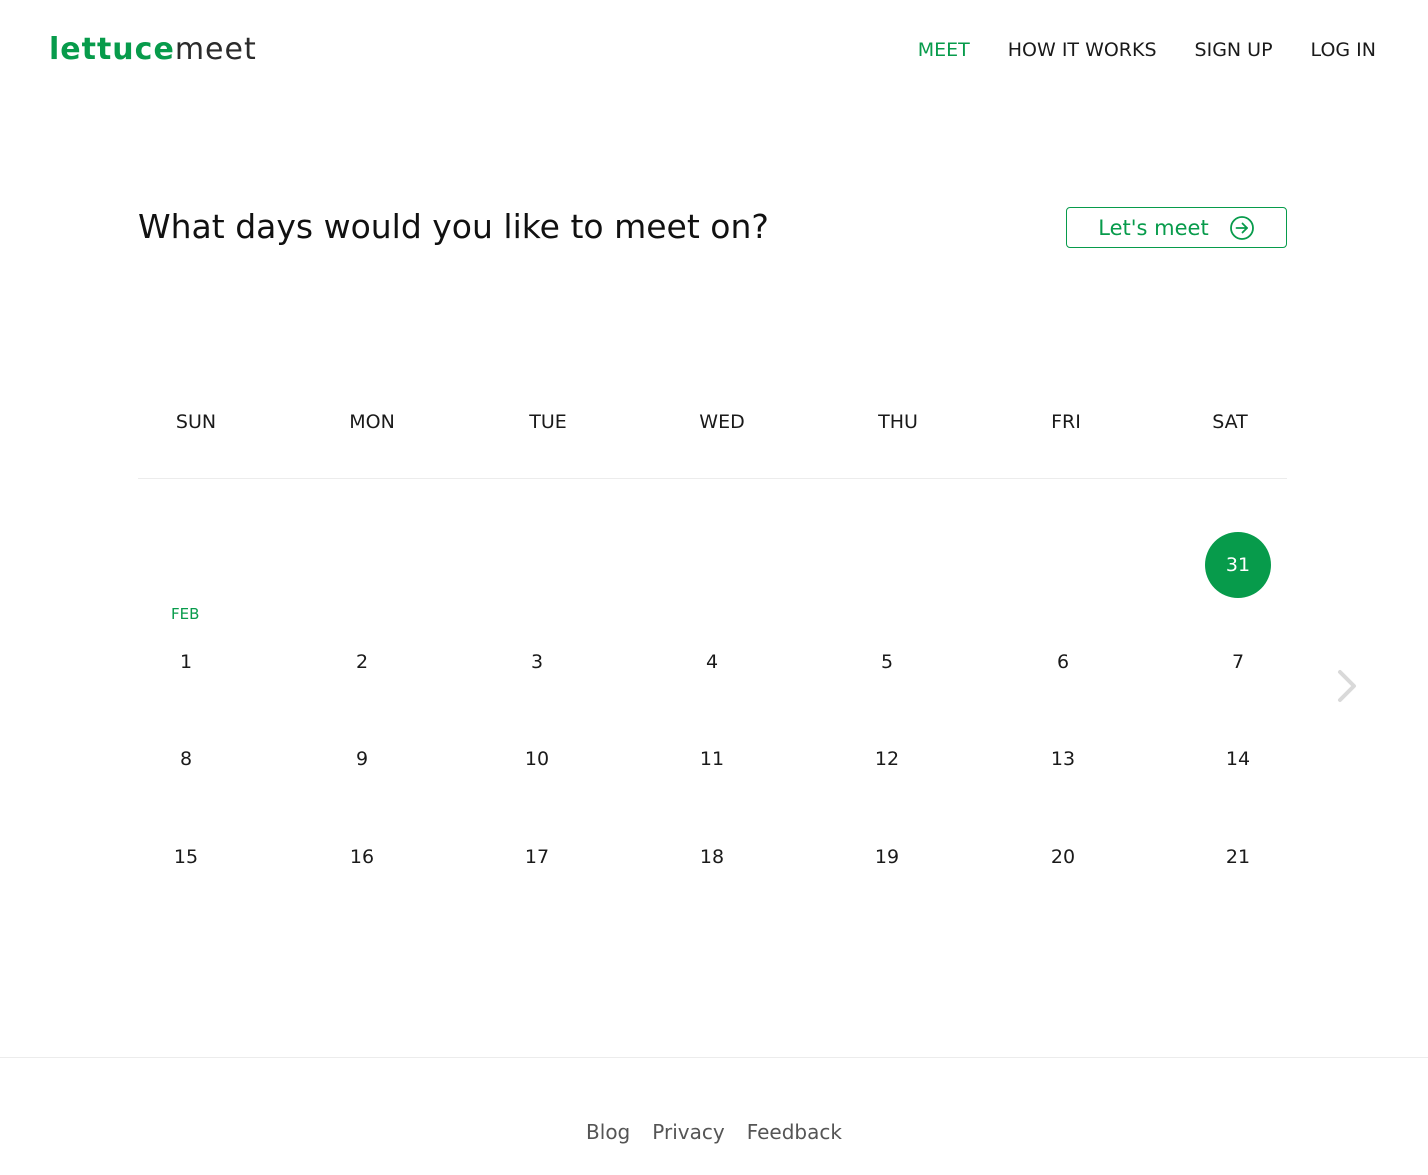 The image size is (1428, 1175). What do you see at coordinates (714, 1057) in the screenshot?
I see `footer-divider` at bounding box center [714, 1057].